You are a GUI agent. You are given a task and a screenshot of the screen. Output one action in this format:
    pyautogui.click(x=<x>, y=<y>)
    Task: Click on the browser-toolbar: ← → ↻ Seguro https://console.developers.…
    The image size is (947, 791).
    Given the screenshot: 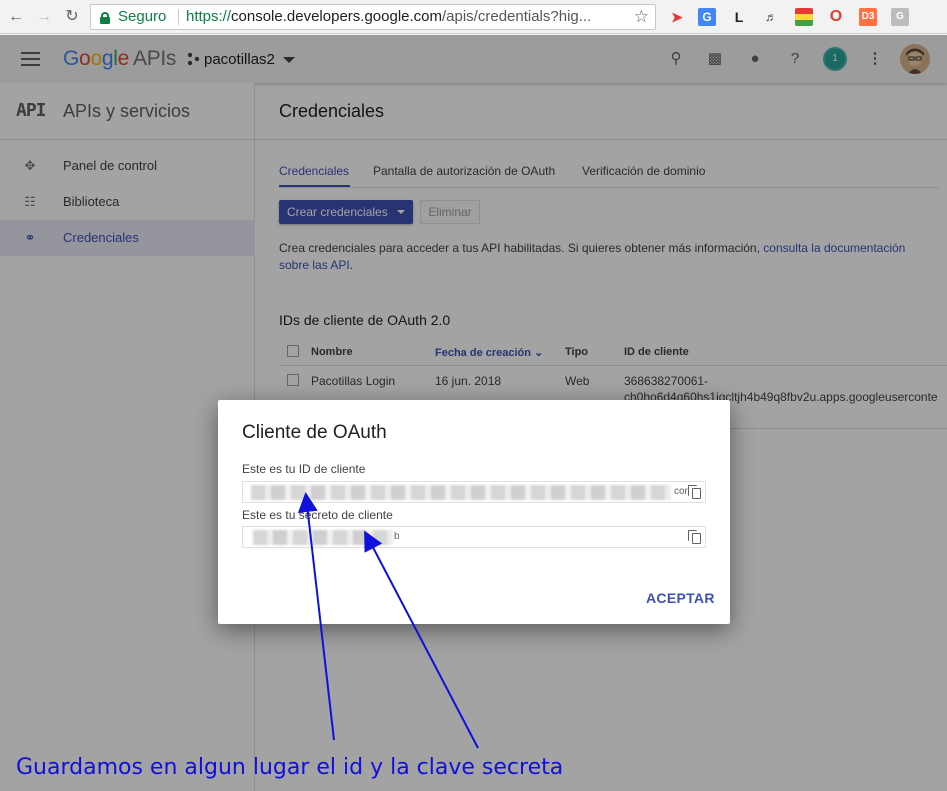 What is the action you would take?
    pyautogui.click(x=473, y=17)
    